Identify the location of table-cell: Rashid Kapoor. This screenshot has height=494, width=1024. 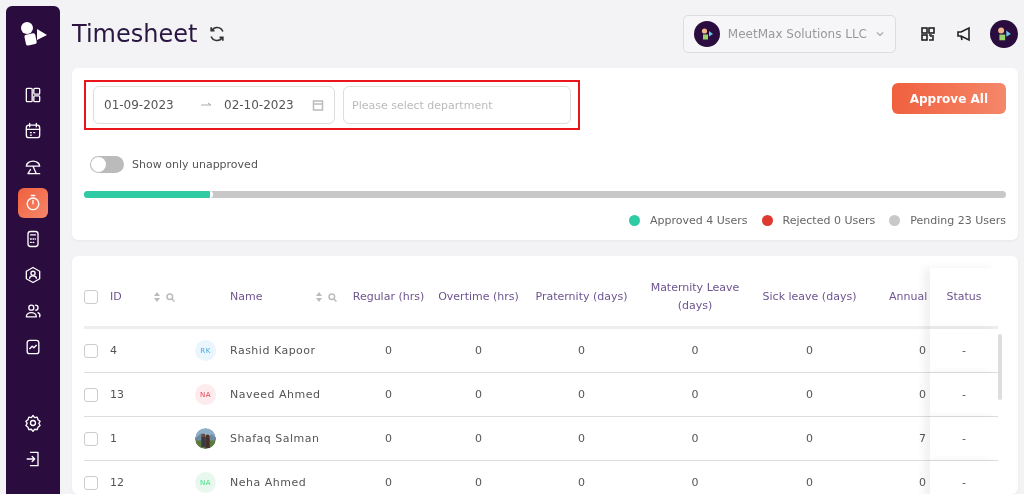
(273, 350).